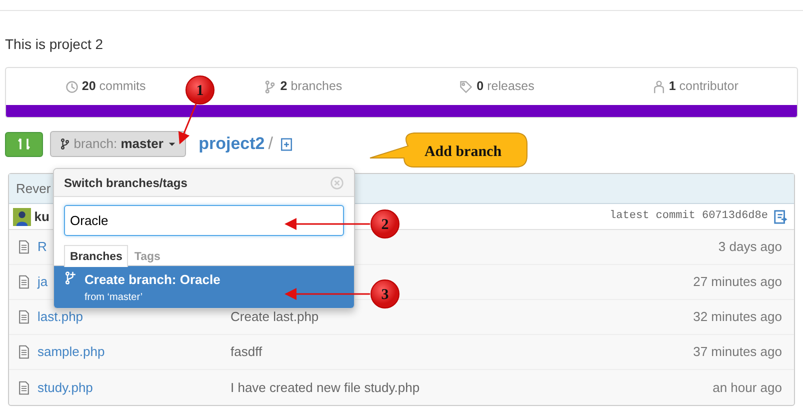  Describe the element at coordinates (659, 87) in the screenshot. I see `people-icon` at that location.